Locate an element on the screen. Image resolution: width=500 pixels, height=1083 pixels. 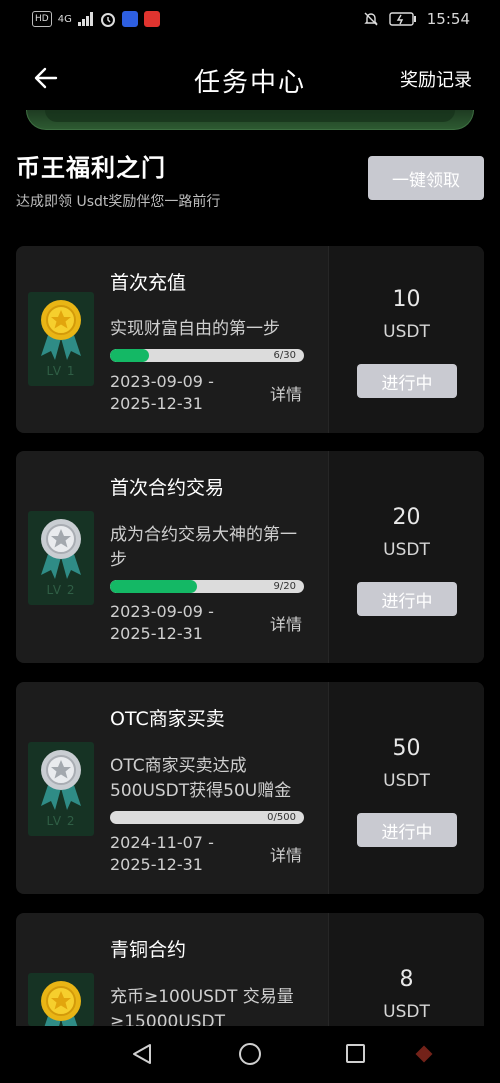
app-icon-red is located at coordinates (151, 19).